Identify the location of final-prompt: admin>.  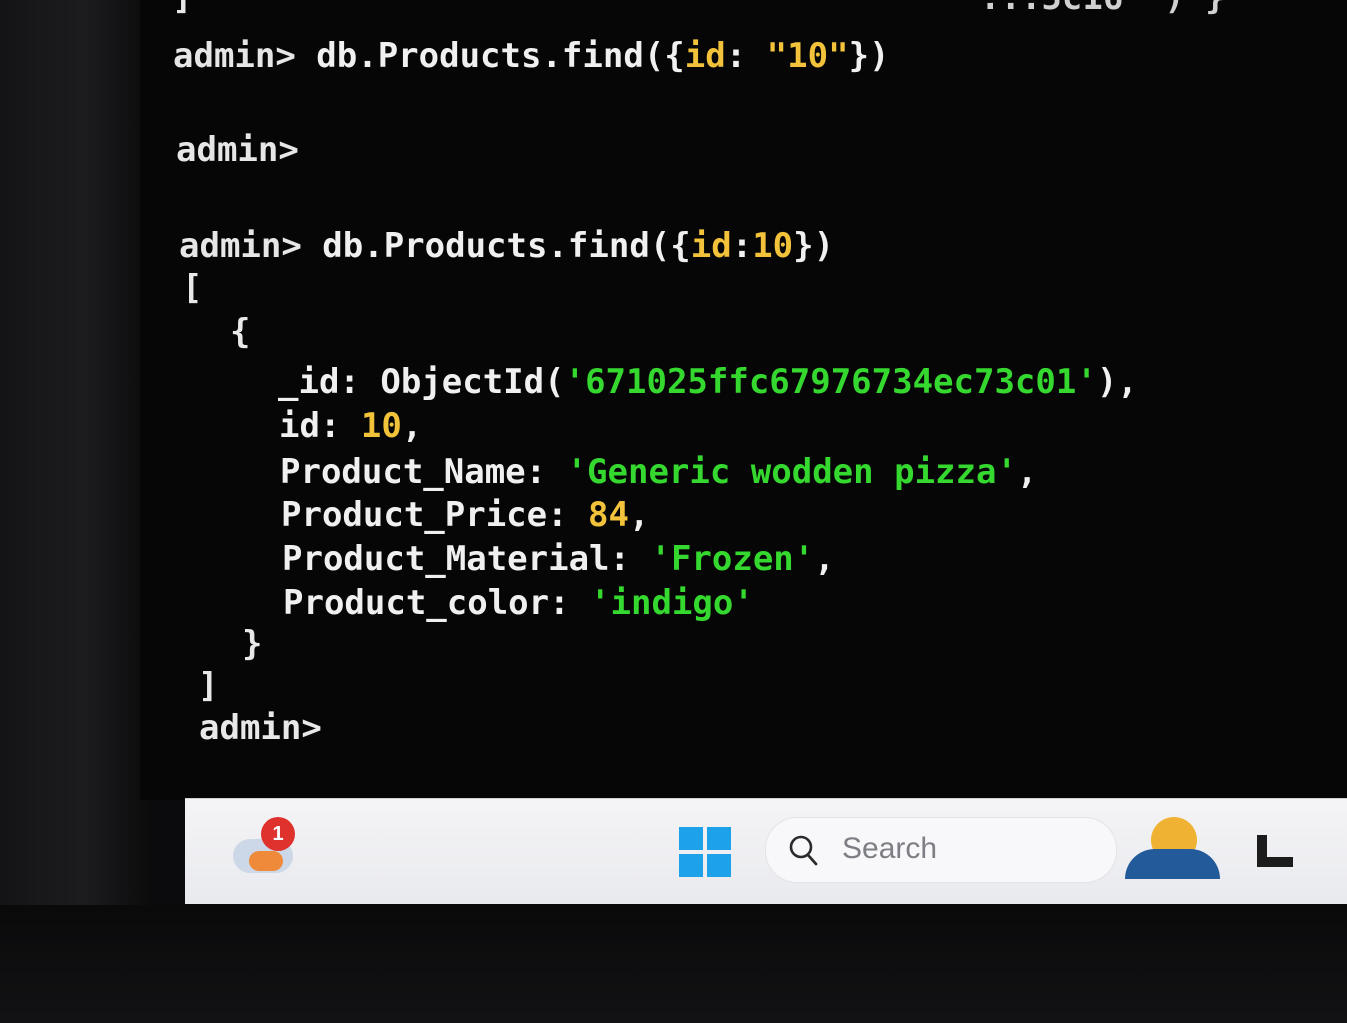
(260, 728).